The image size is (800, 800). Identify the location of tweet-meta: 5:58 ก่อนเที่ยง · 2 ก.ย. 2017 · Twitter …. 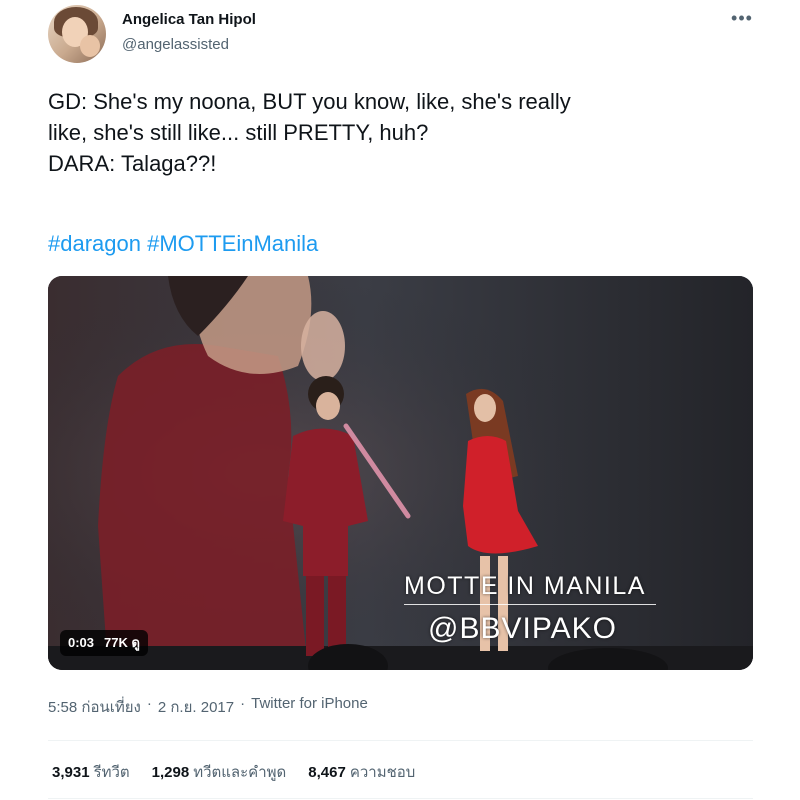
(208, 707).